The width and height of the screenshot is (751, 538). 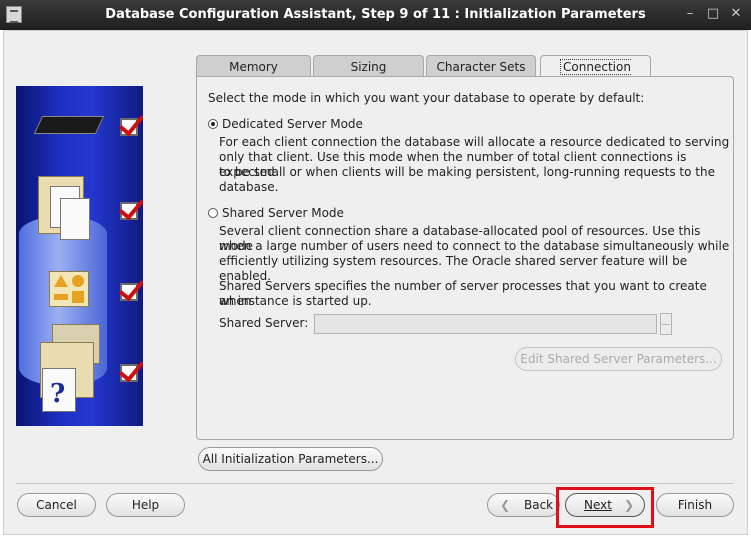 What do you see at coordinates (213, 124) in the screenshot?
I see `dedicated-server-radio` at bounding box center [213, 124].